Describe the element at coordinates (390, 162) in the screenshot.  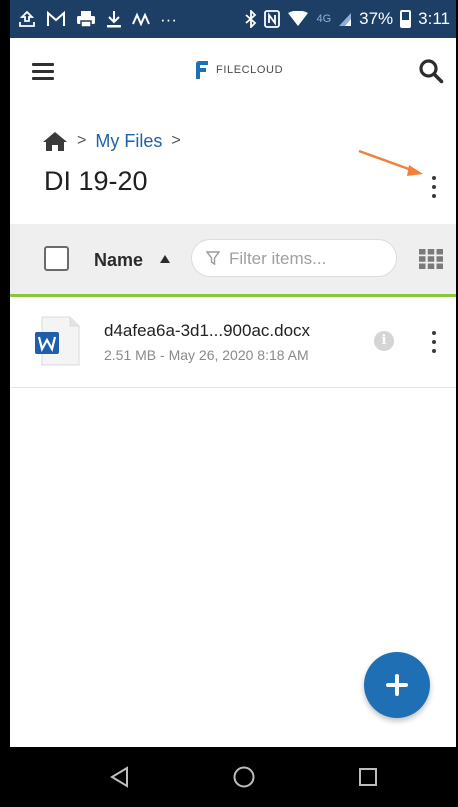
I see `annotation-arrow` at that location.